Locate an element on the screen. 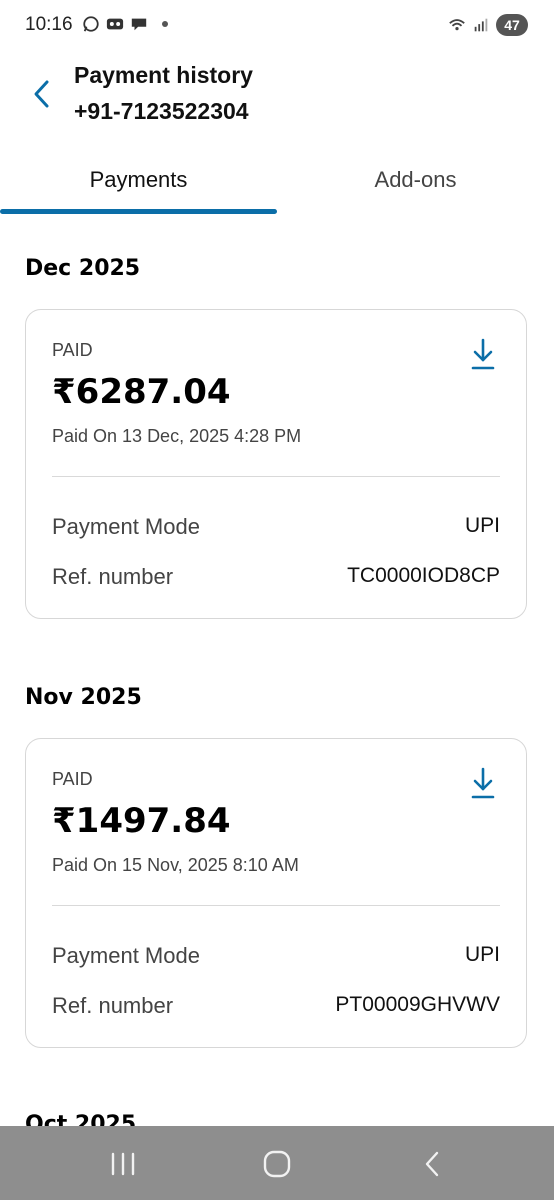  home-button is located at coordinates (277, 1164).